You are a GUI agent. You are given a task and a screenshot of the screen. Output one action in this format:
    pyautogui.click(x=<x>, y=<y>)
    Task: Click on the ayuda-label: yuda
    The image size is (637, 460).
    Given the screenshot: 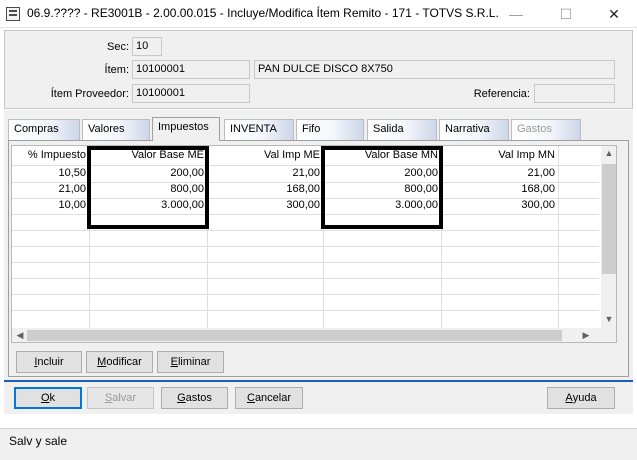 What is the action you would take?
    pyautogui.click(x=584, y=398)
    